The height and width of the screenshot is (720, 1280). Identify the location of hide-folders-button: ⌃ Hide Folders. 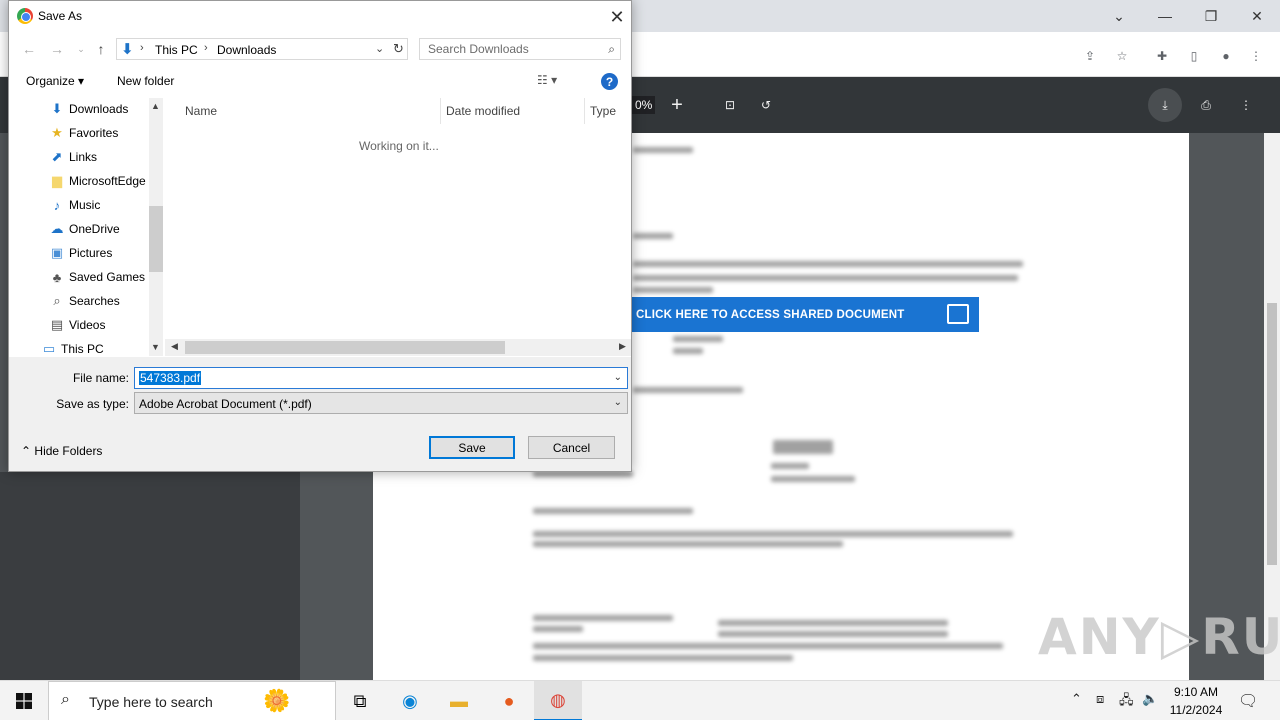
(61, 451).